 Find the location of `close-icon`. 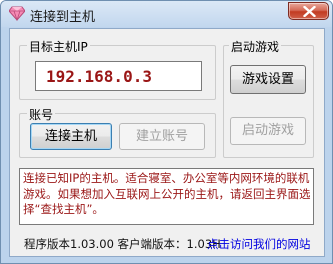

close-icon is located at coordinates (309, 11).